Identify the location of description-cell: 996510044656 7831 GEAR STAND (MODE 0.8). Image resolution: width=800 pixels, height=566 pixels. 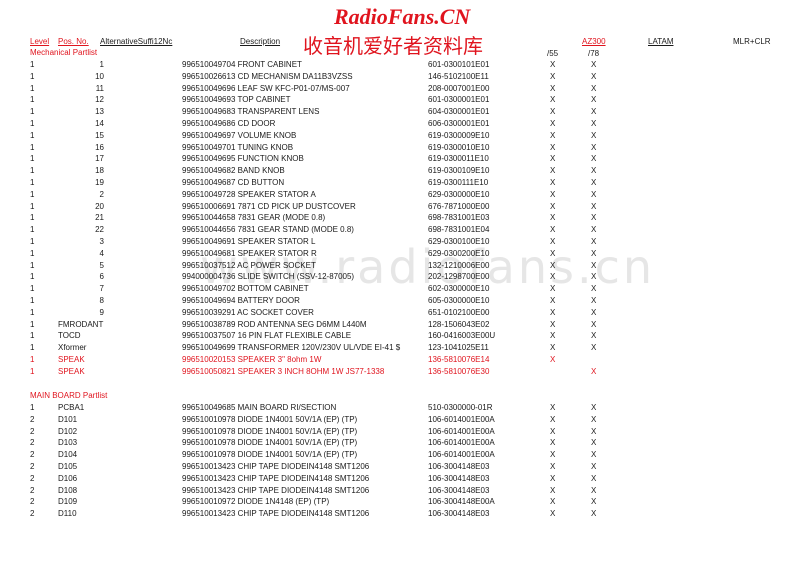
(268, 230).